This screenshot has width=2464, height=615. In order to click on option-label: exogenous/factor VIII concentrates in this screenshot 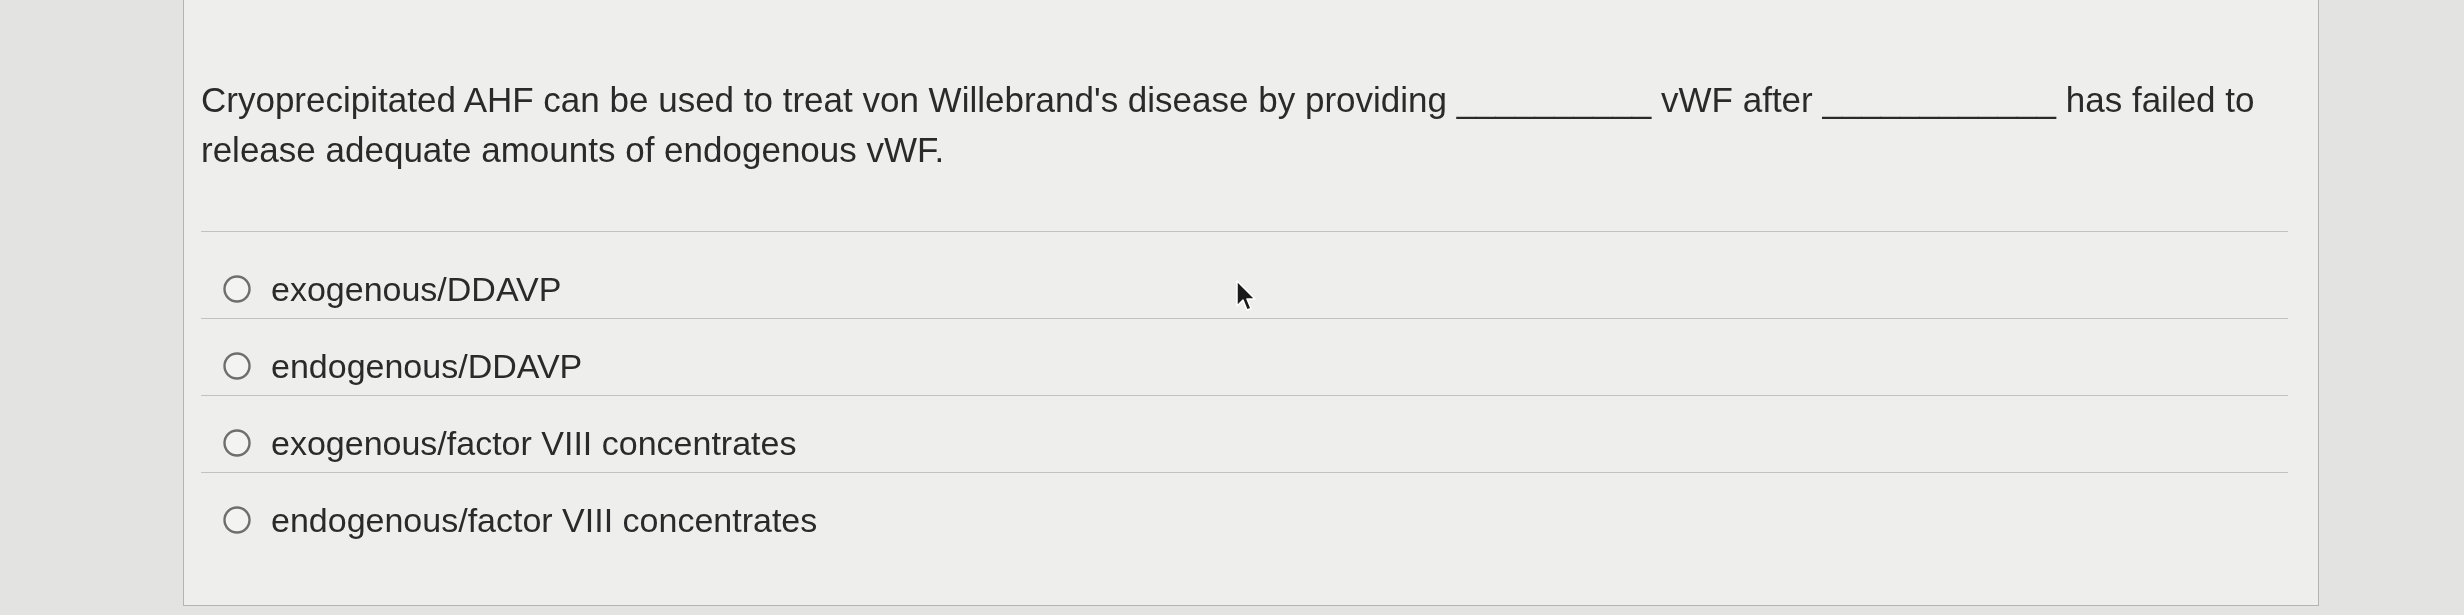, I will do `click(534, 443)`.